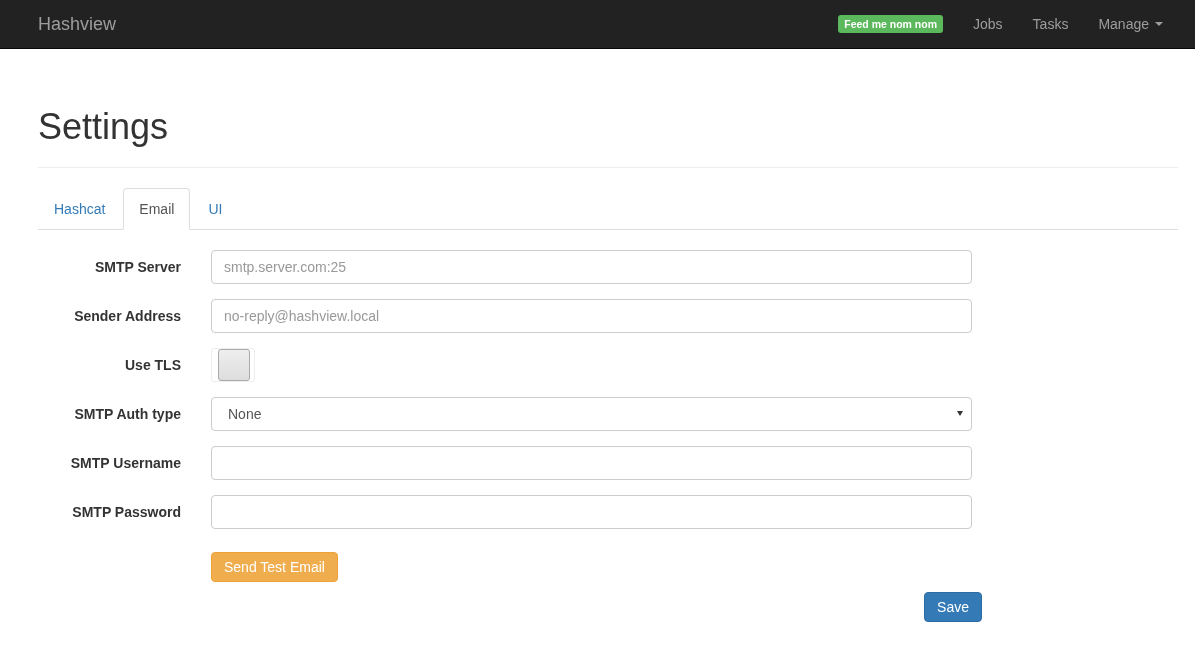  What do you see at coordinates (591, 315) in the screenshot?
I see `text-field: no-reply@hashview.local` at bounding box center [591, 315].